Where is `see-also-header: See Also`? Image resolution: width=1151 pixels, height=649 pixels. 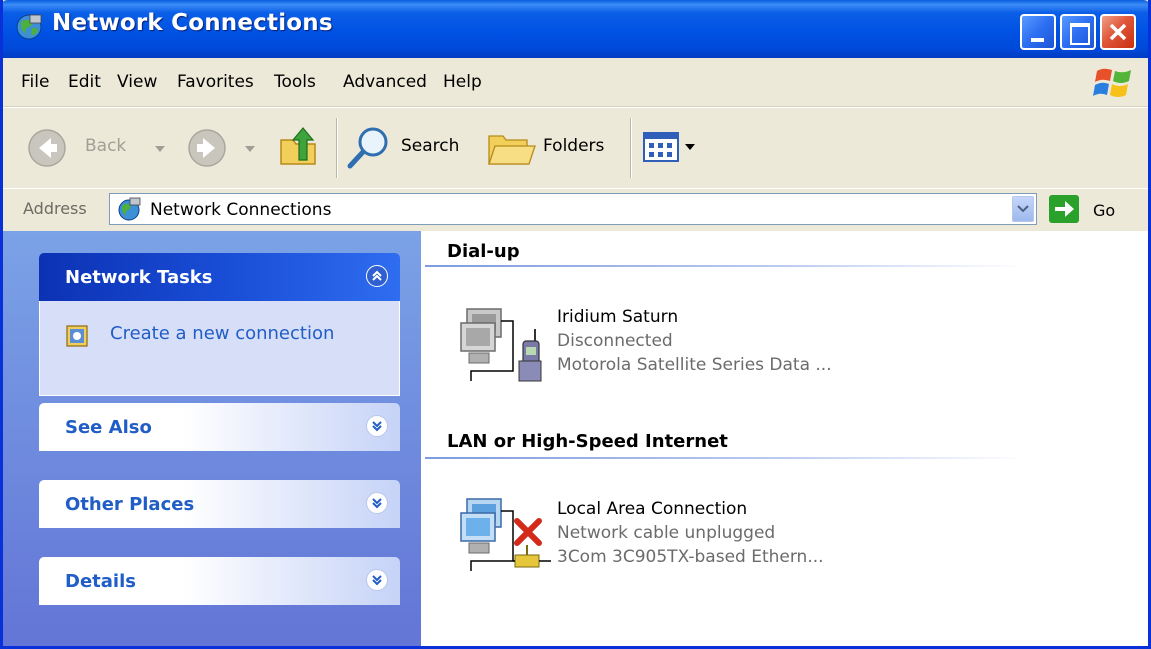
see-also-header: See Also is located at coordinates (219, 427).